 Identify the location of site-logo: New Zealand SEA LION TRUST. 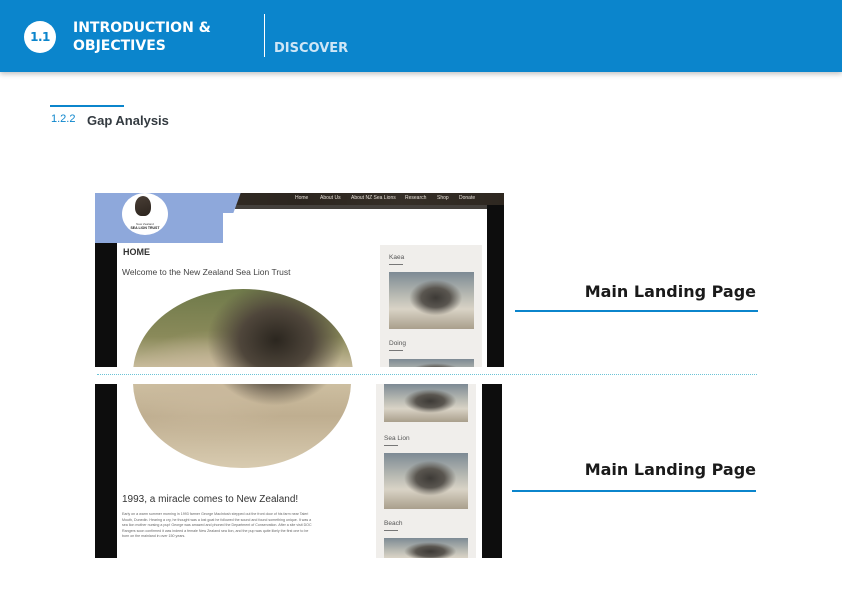
(145, 214).